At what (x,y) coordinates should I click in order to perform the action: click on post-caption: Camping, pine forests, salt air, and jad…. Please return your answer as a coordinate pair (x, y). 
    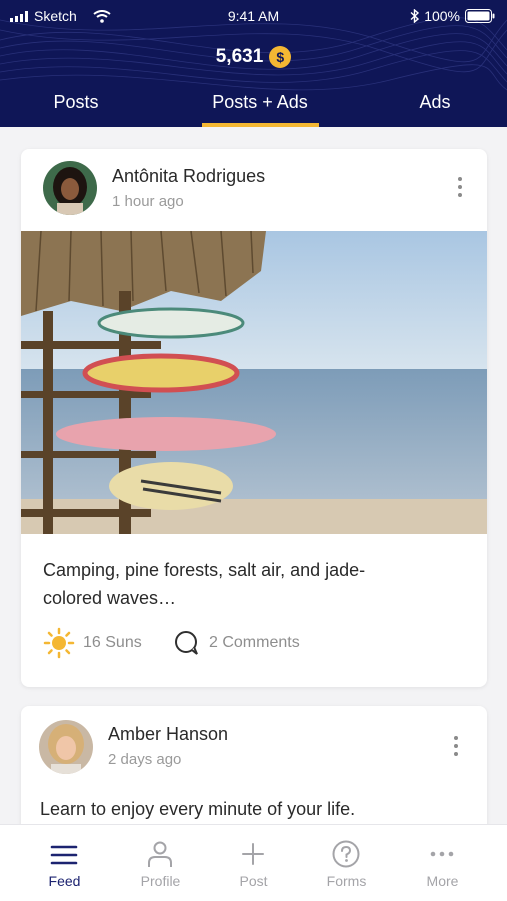
    Looking at the image, I should click on (204, 584).